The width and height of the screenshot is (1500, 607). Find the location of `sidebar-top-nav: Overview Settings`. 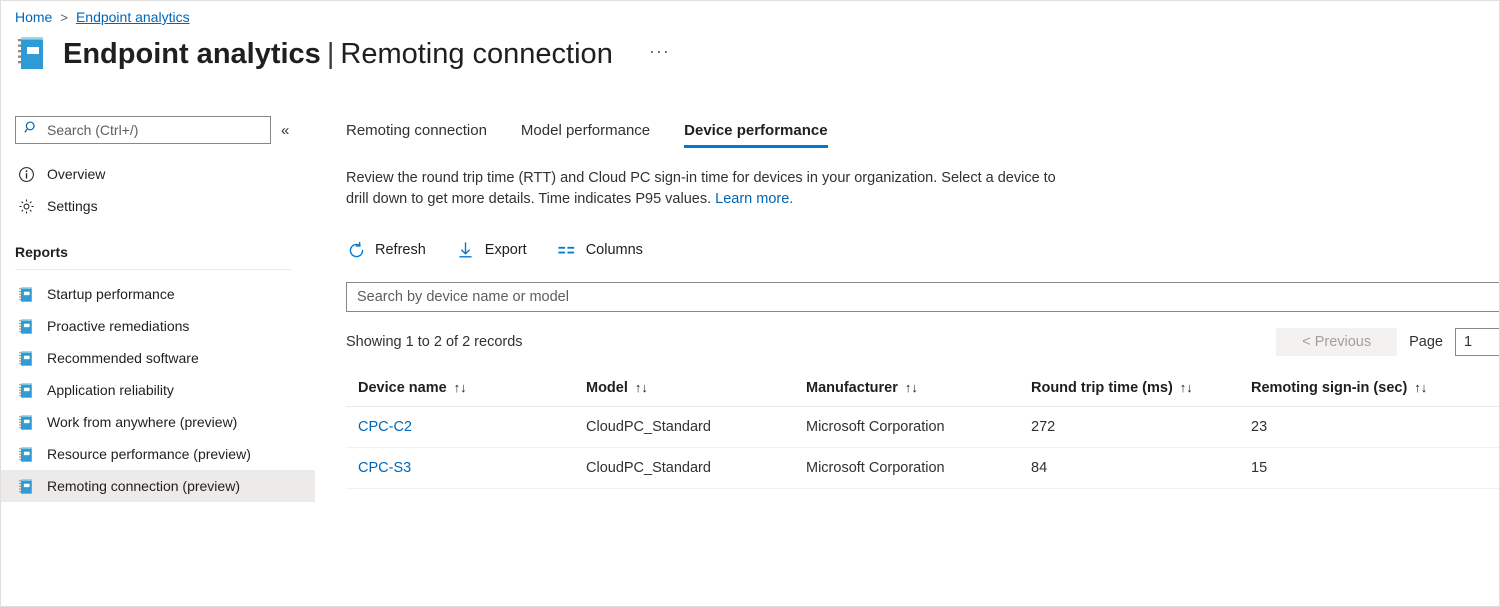

sidebar-top-nav: Overview Settings is located at coordinates (158, 190).